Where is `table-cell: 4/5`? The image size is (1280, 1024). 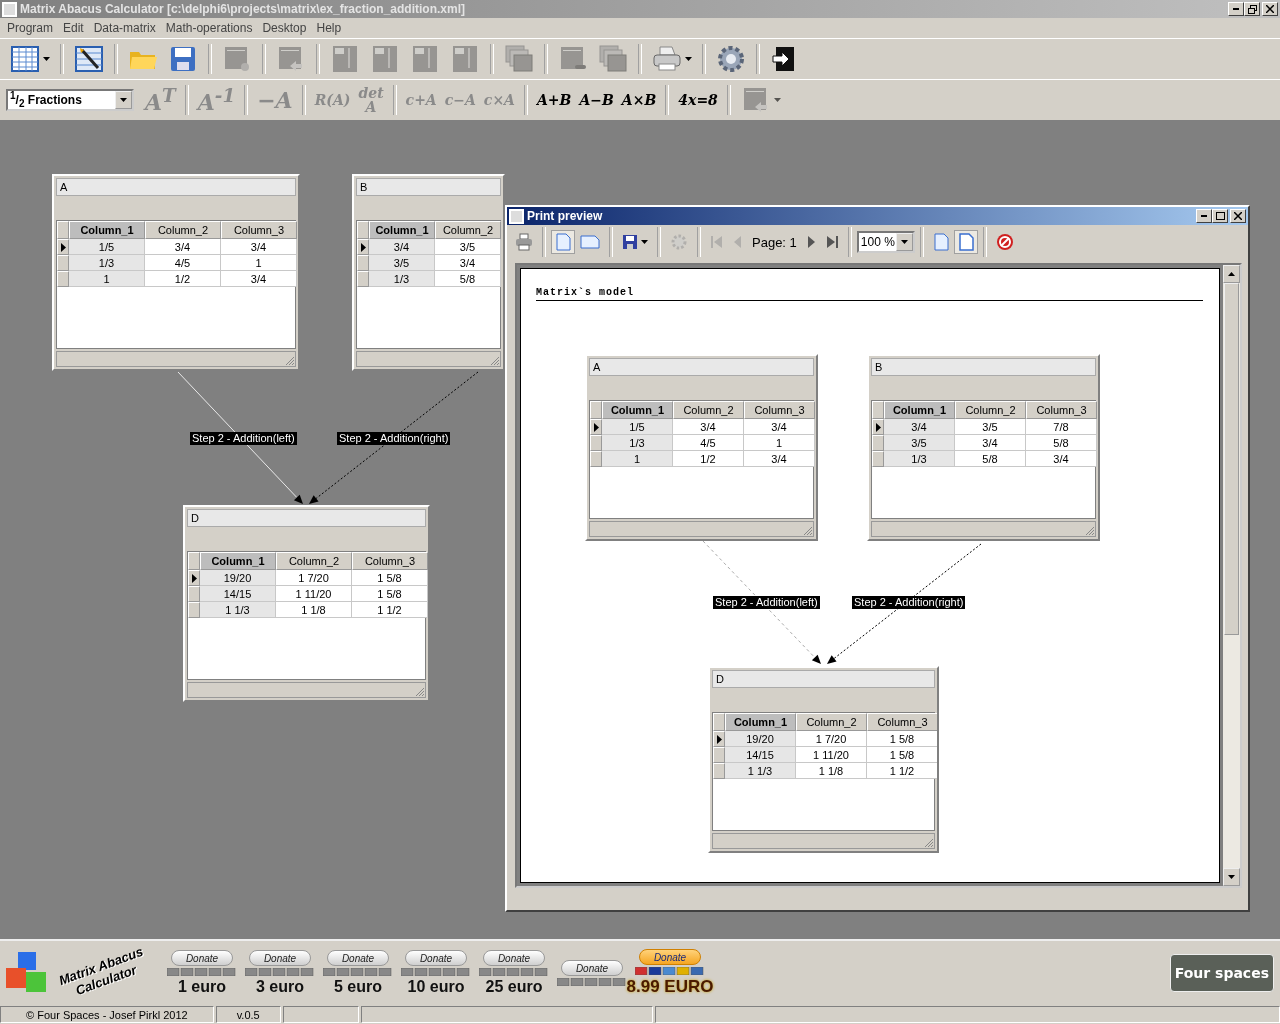 table-cell: 4/5 is located at coordinates (708, 443).